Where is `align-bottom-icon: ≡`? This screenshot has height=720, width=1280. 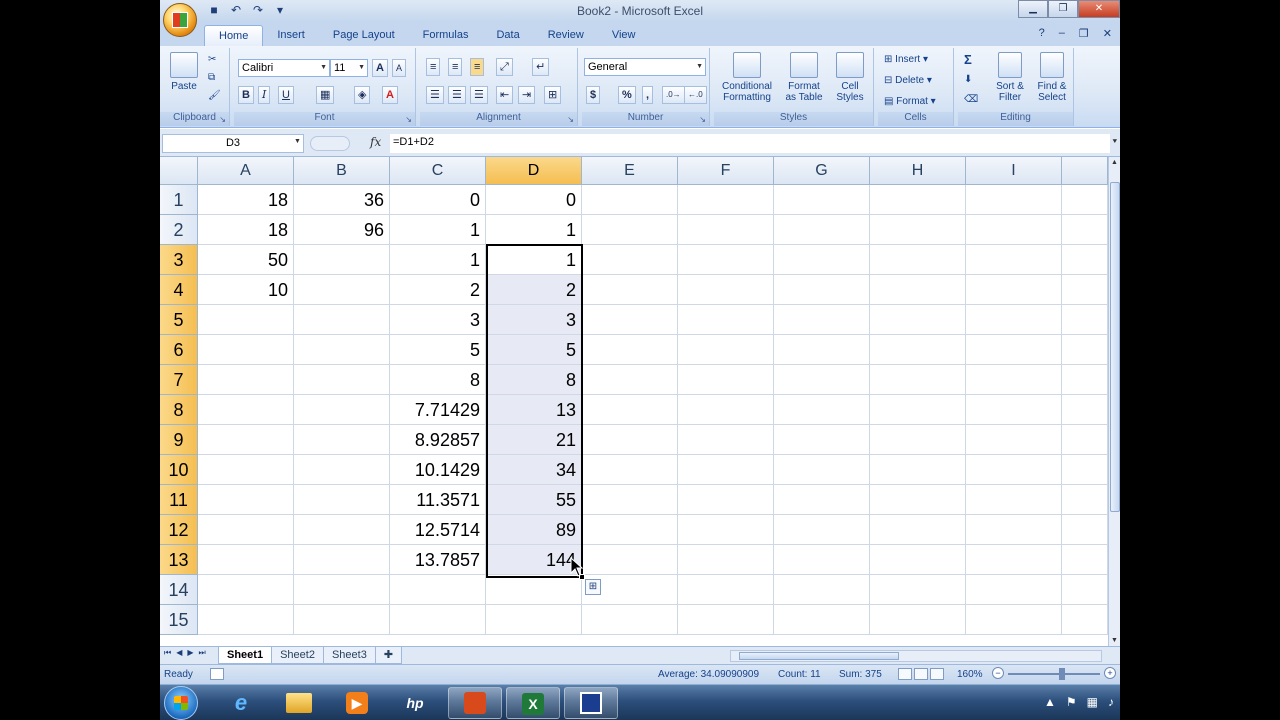
align-bottom-icon: ≡ is located at coordinates (477, 67).